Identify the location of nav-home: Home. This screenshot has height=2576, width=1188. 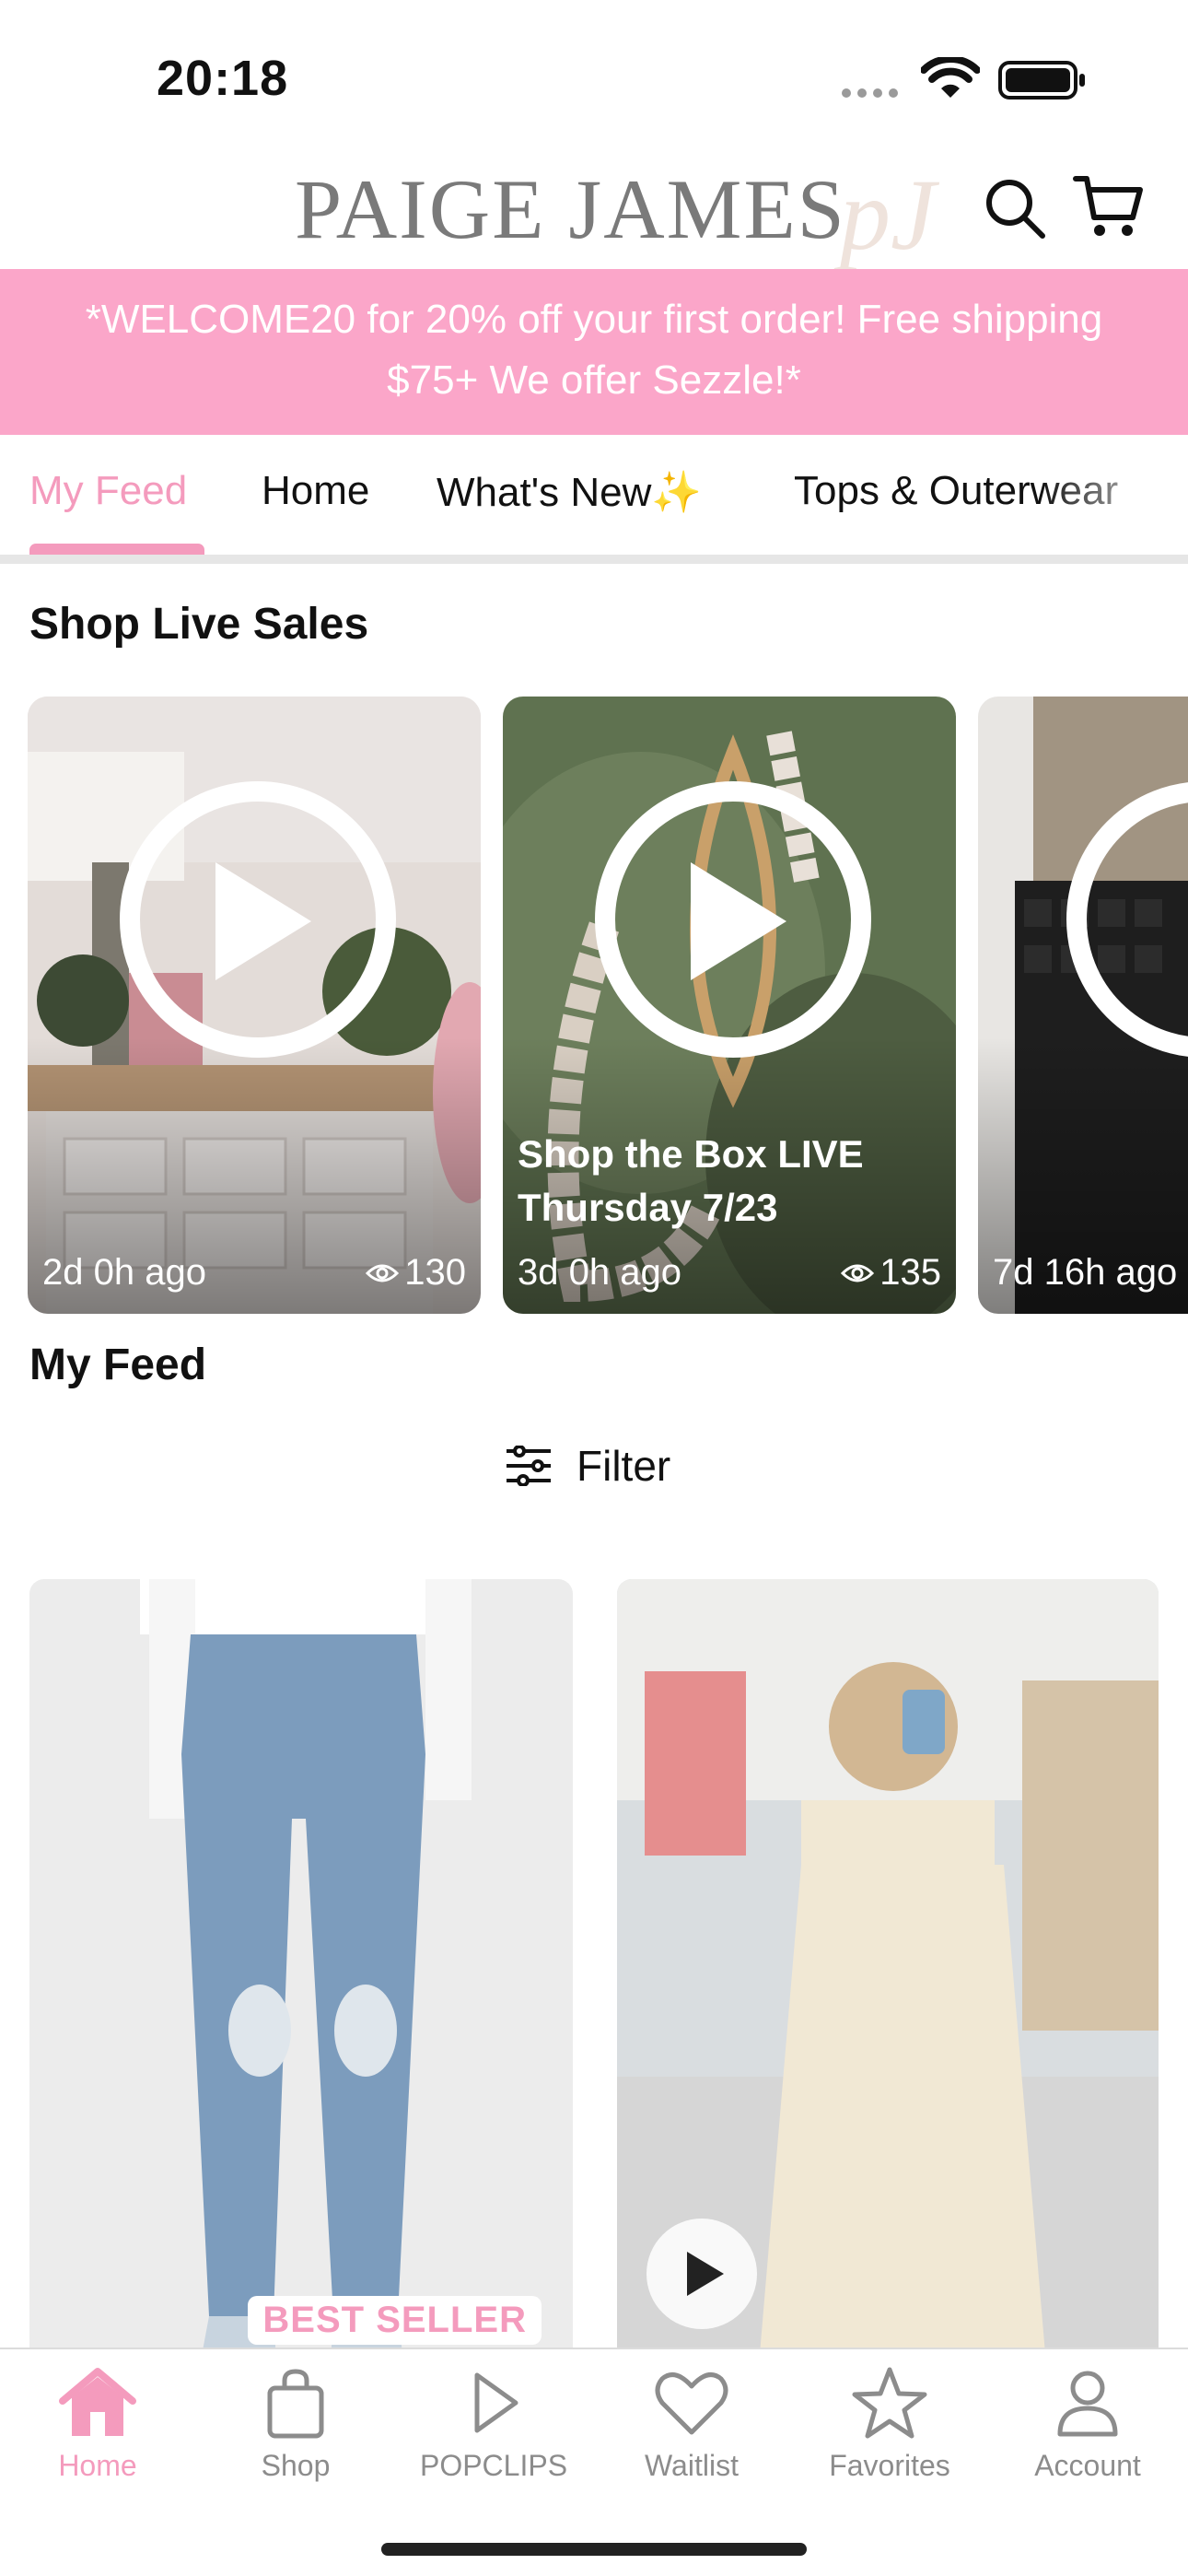
(98, 2424).